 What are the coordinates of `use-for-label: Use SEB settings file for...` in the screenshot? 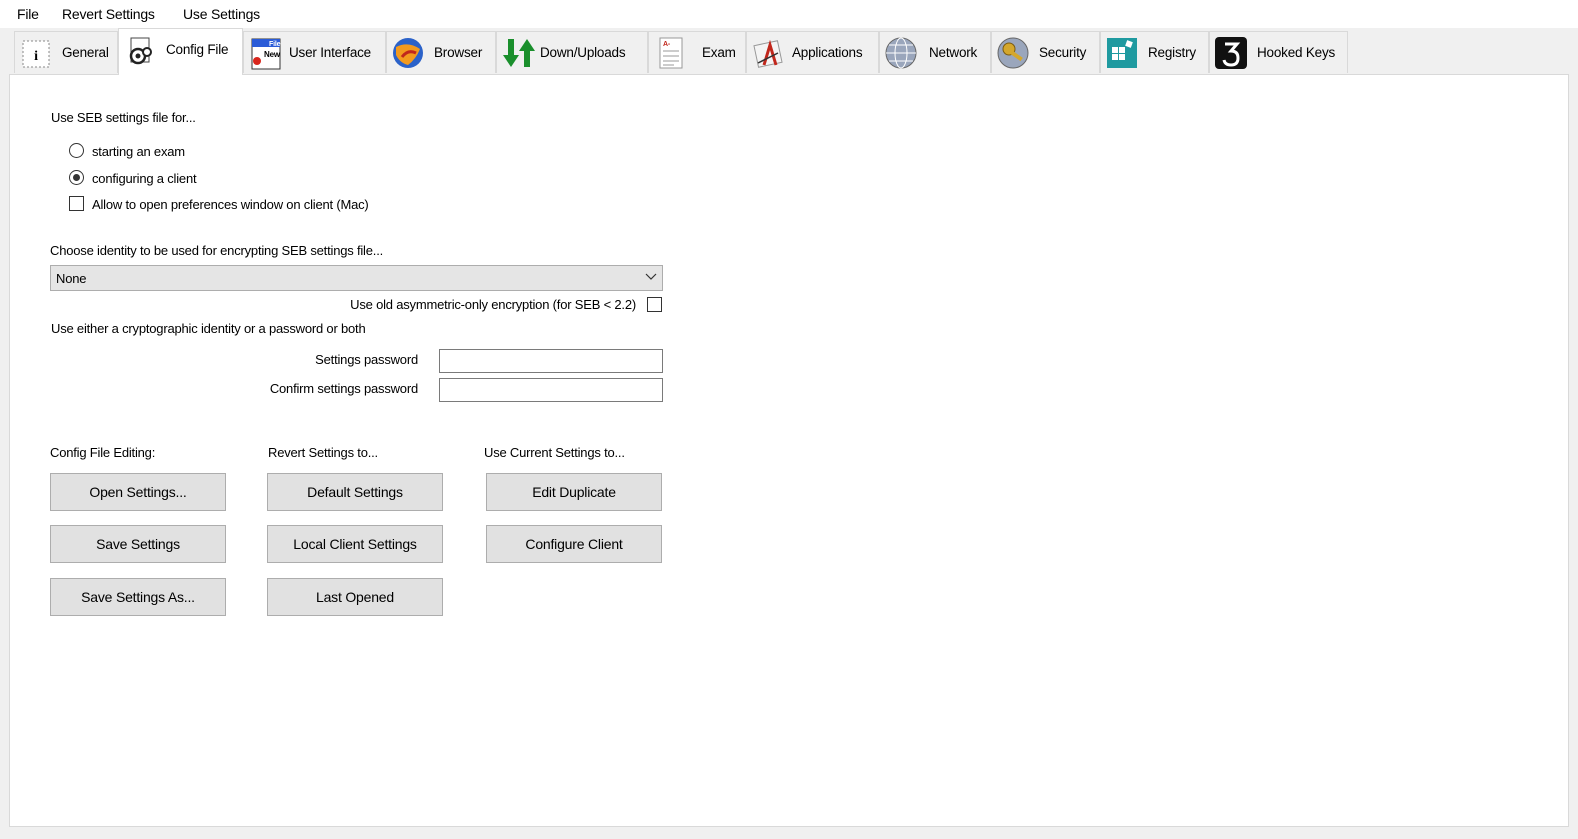 It's located at (123, 117).